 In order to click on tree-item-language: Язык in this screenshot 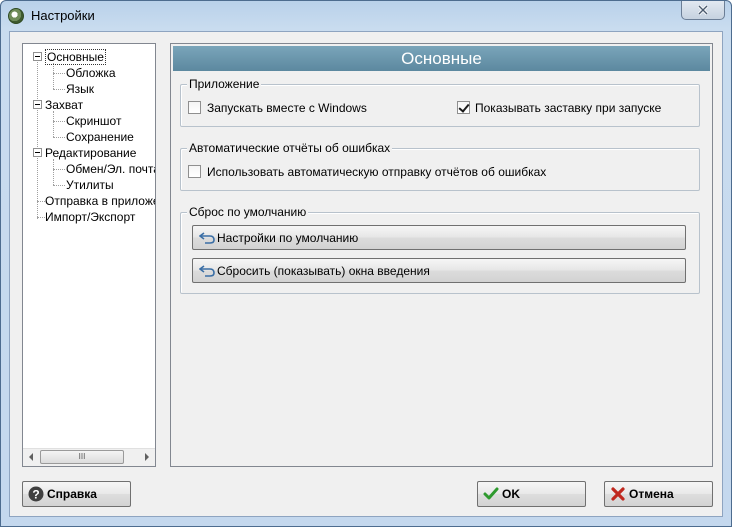, I will do `click(80, 89)`.